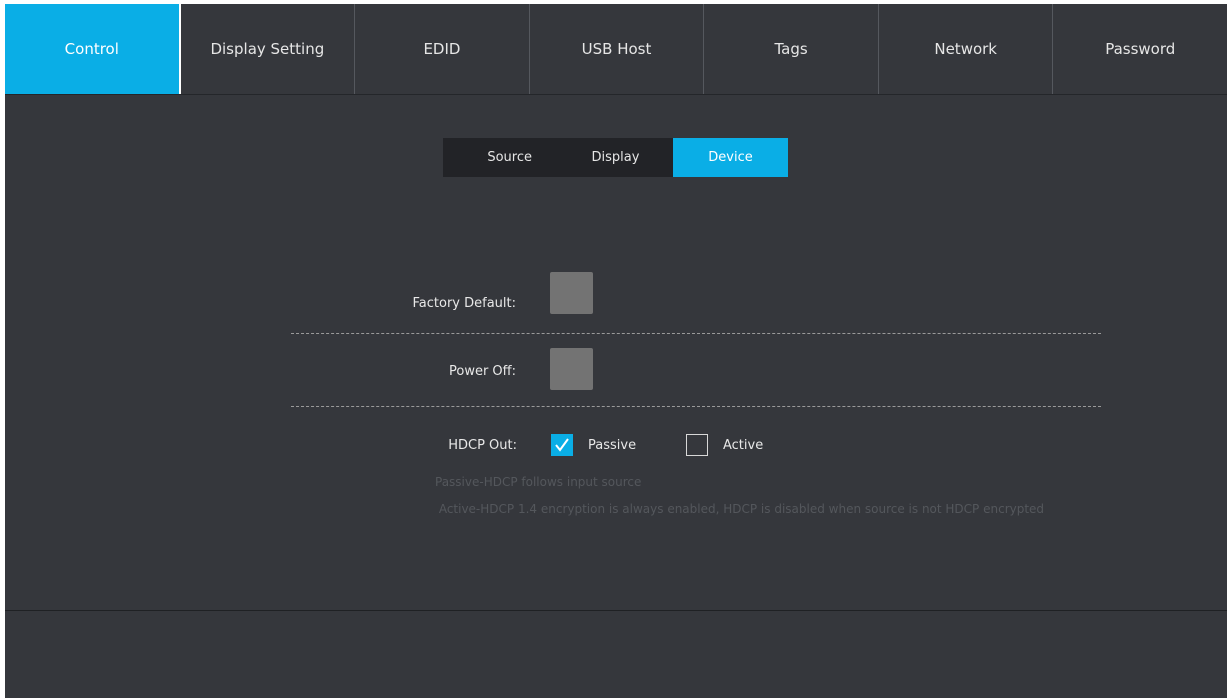 This screenshot has width=1227, height=698. I want to click on hdcp-out-label: HDCP Out:, so click(482, 445).